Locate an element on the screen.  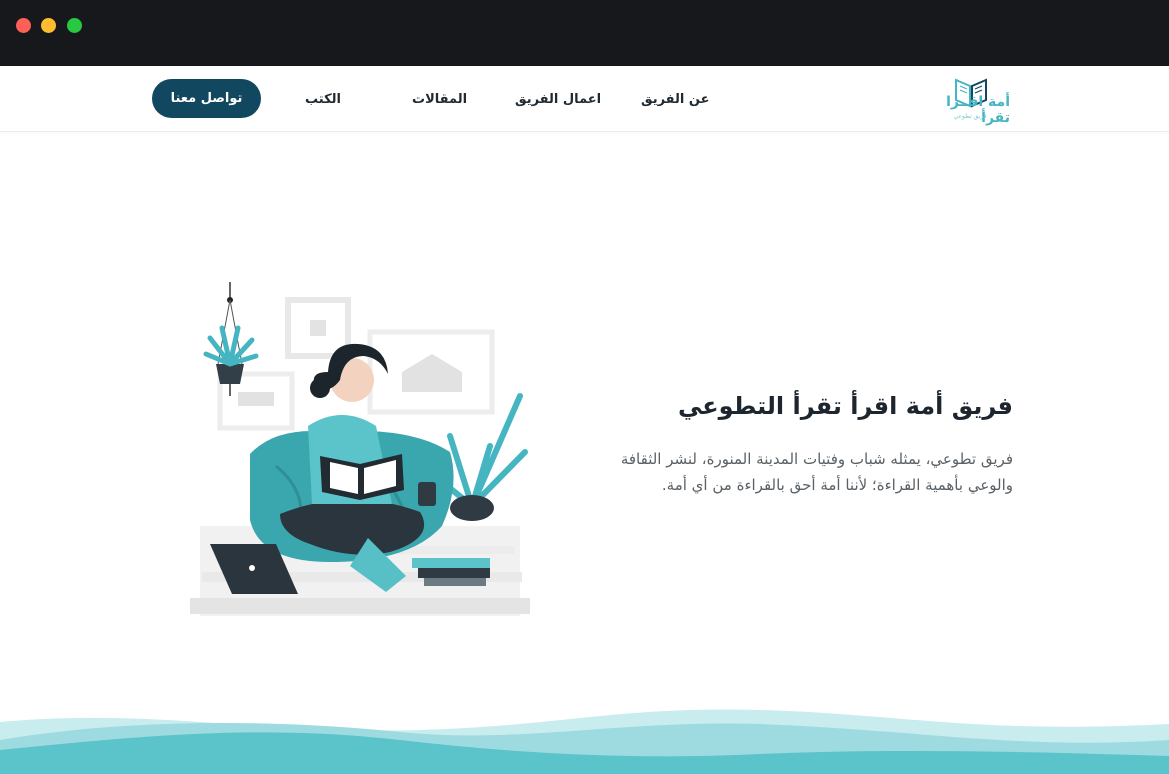
nav-link-team-works: اعمال الفريق is located at coordinates (558, 99).